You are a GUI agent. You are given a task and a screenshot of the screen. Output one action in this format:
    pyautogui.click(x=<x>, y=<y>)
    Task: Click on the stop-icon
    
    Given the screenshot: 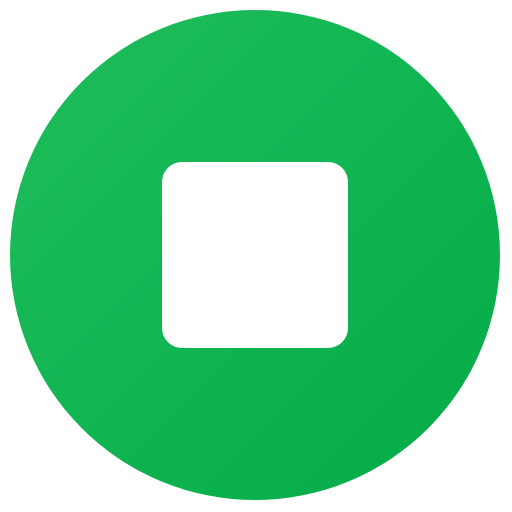 What is the action you would take?
    pyautogui.click(x=255, y=255)
    